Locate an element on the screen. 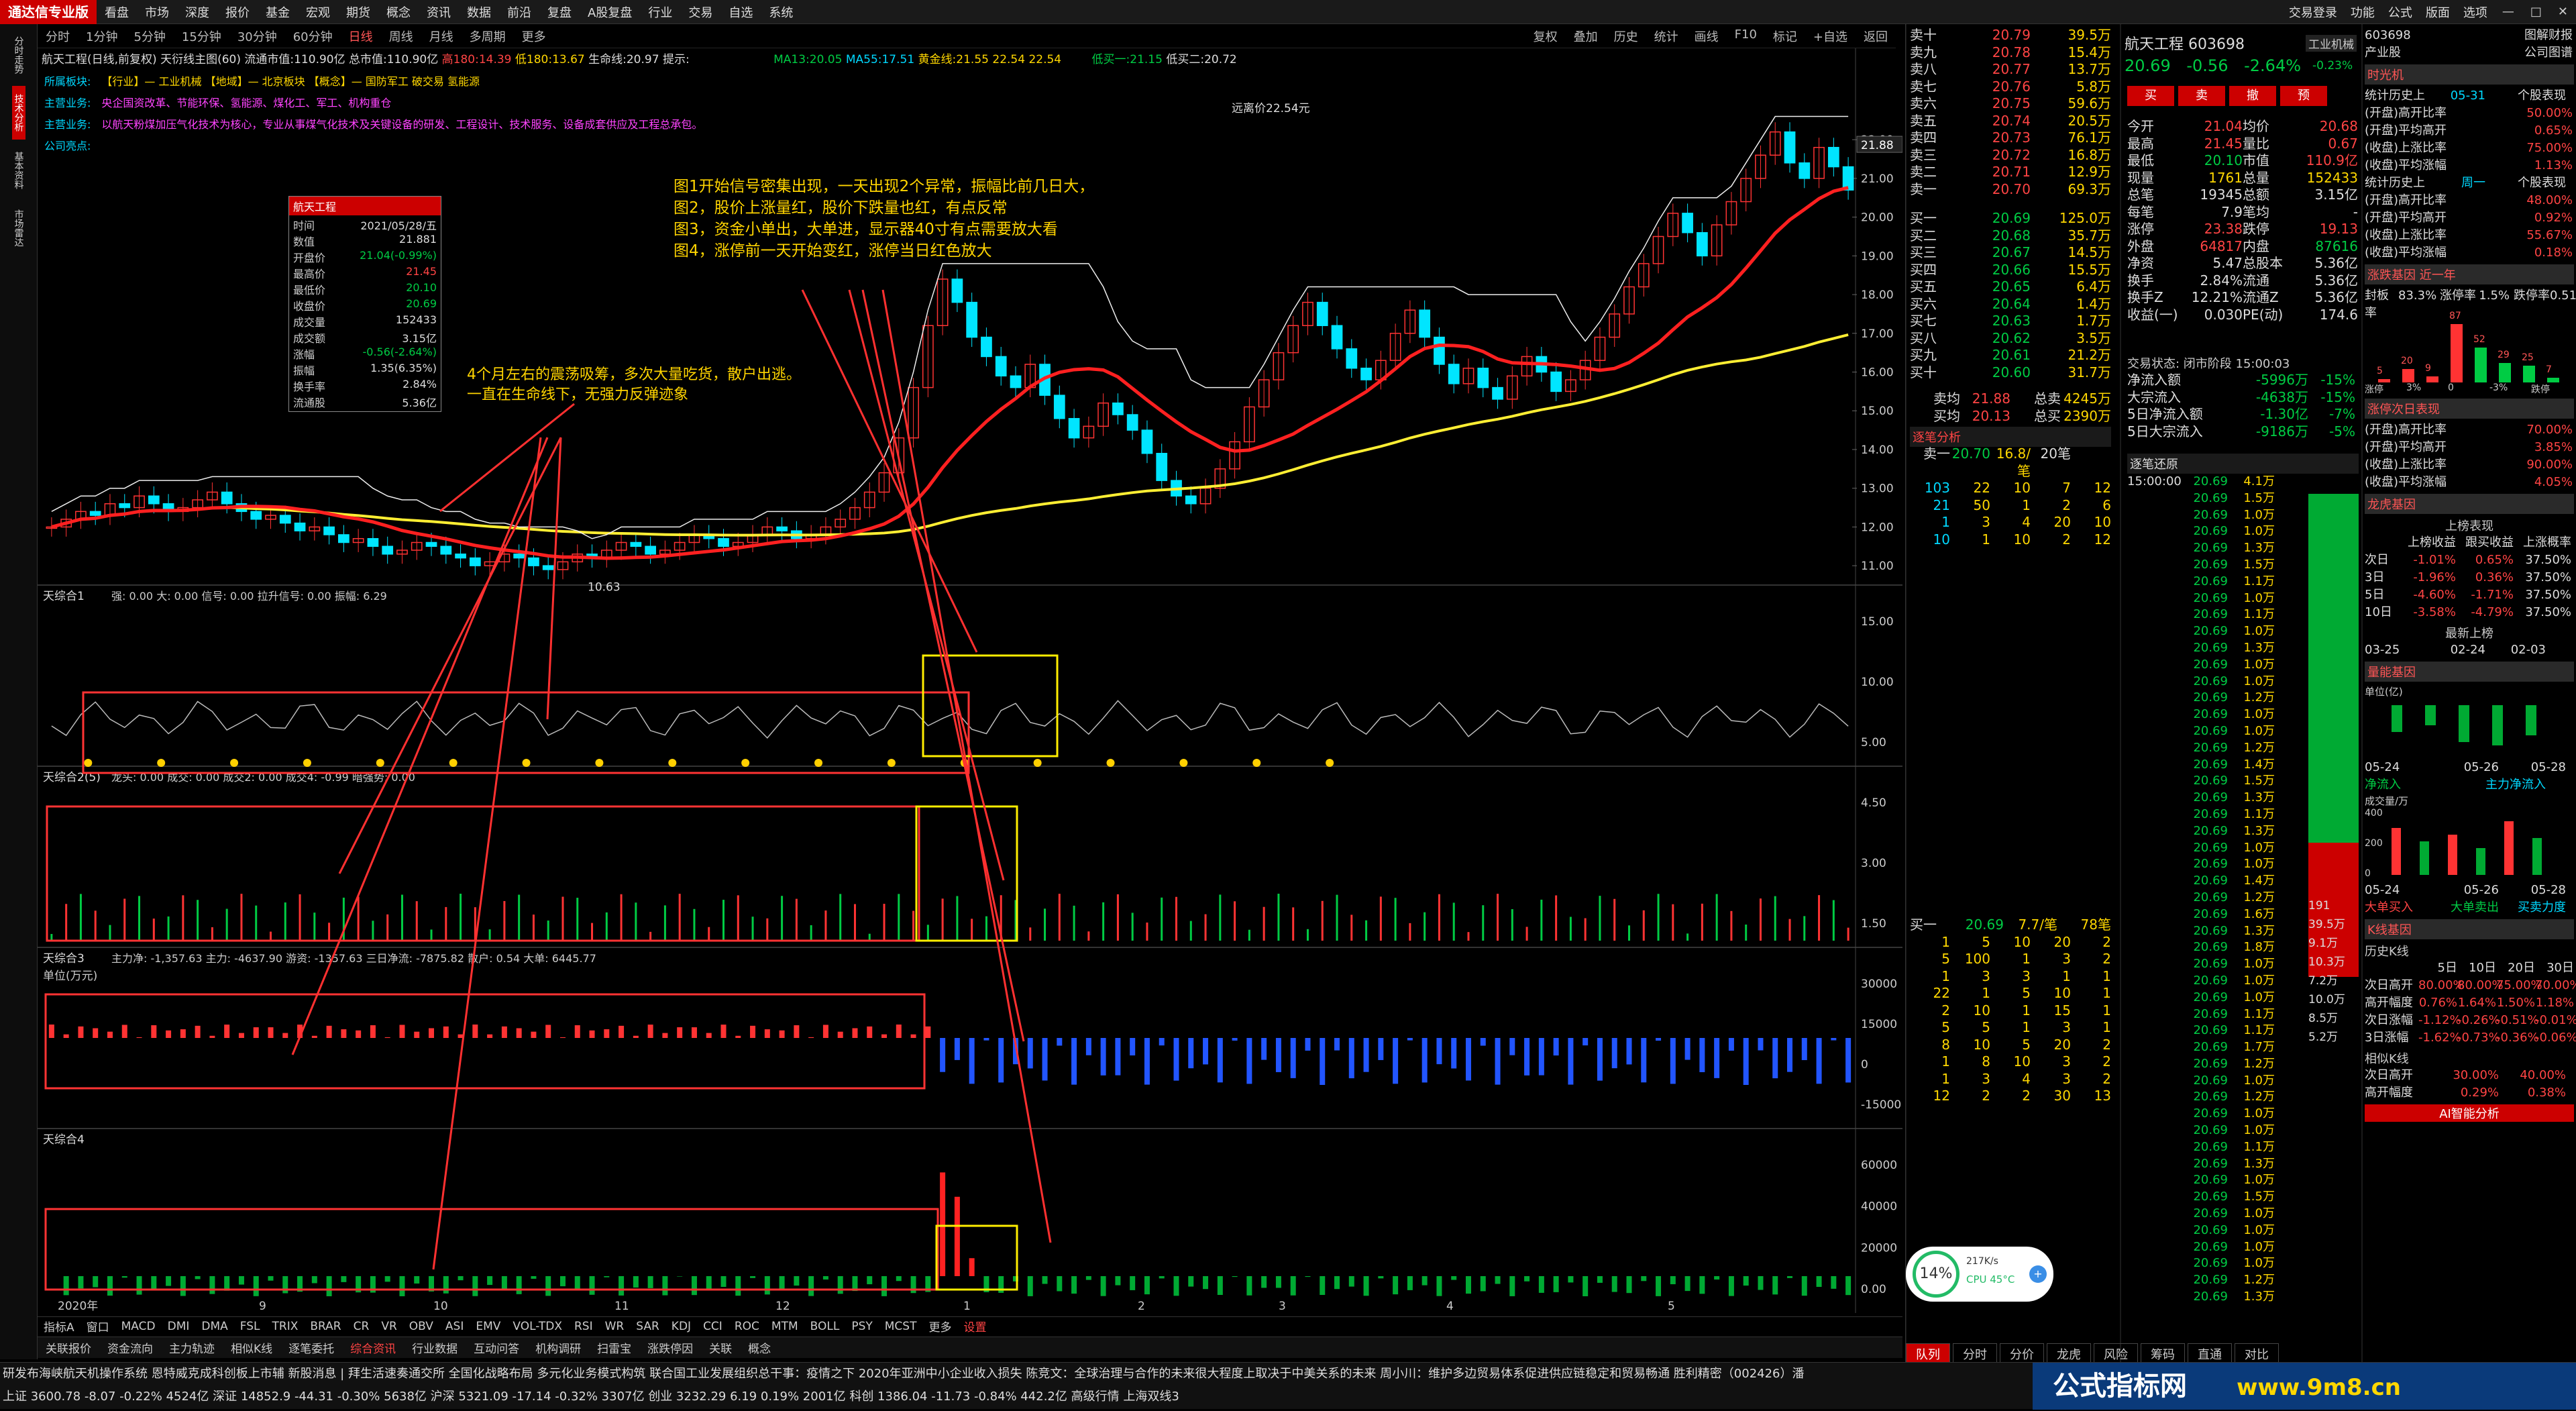  indicator-tab: 指标A is located at coordinates (59, 1327).